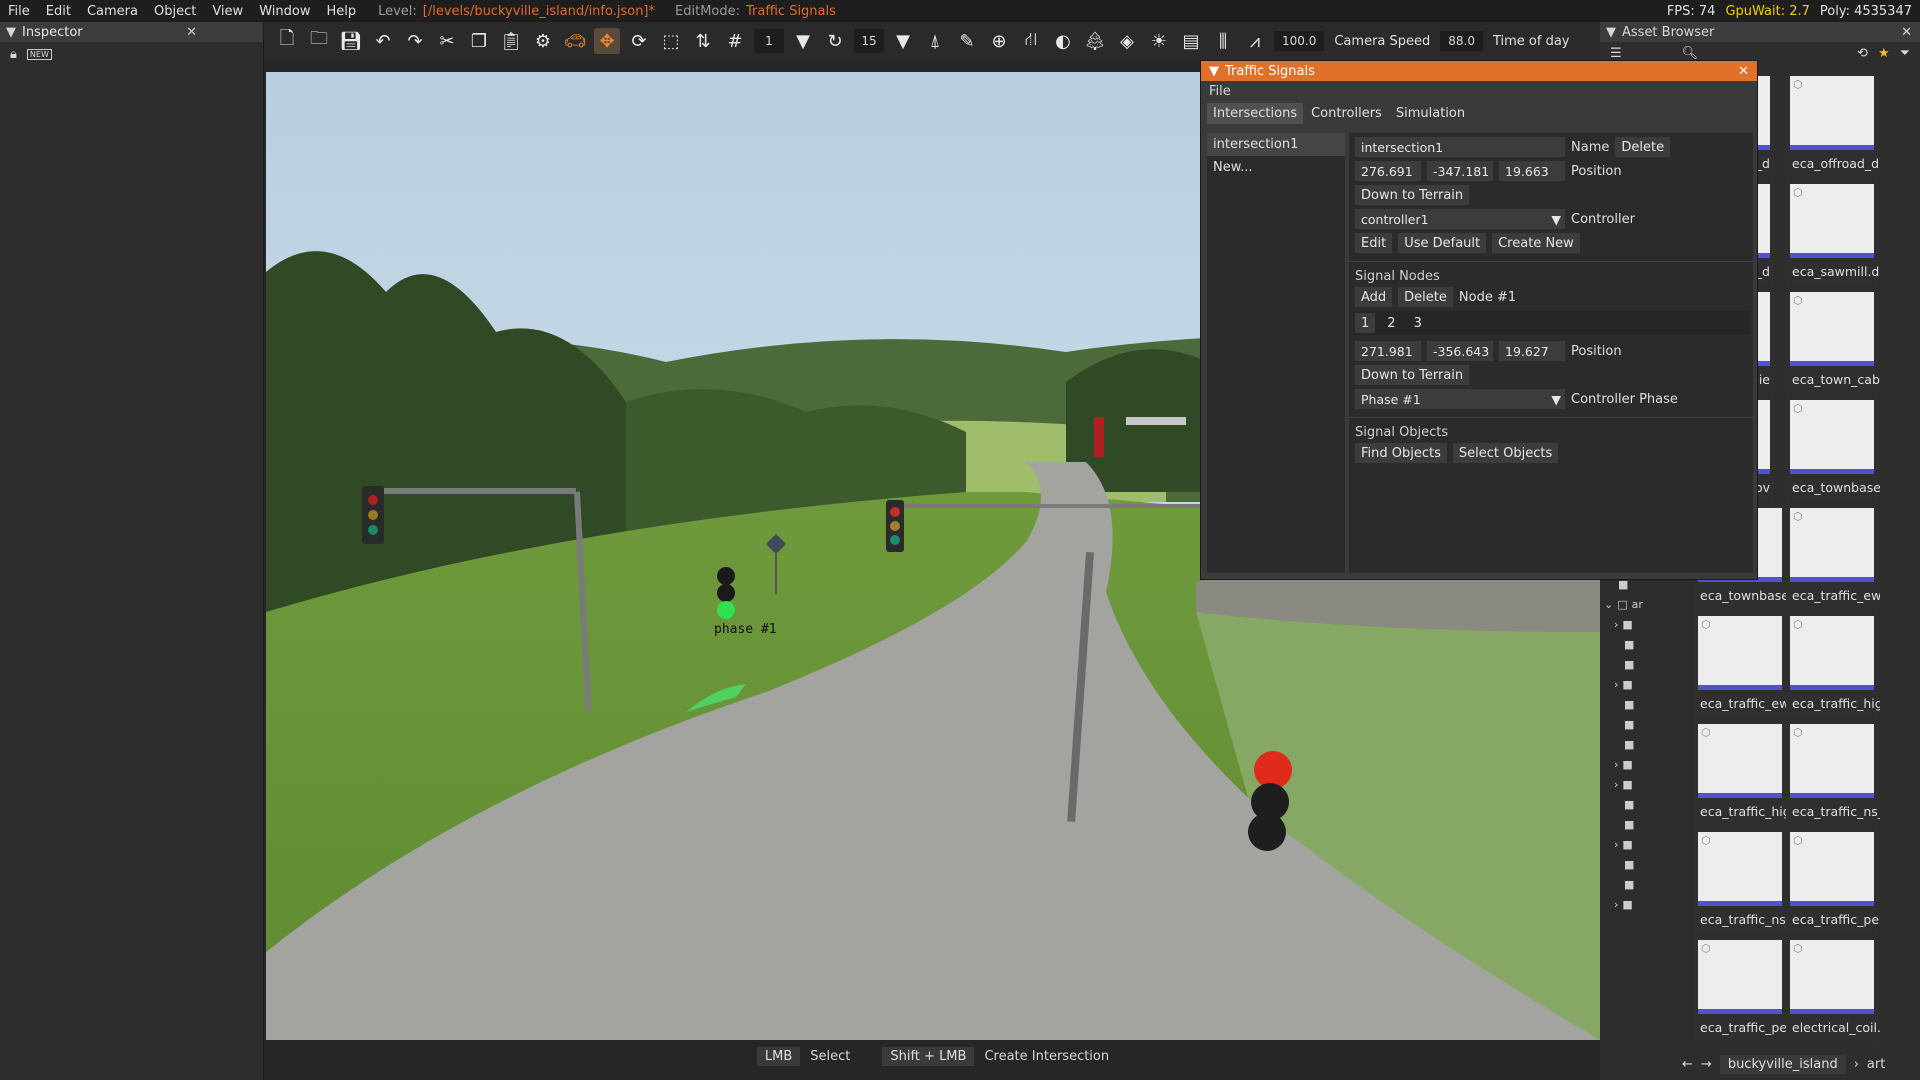  I want to click on menu-window: Window, so click(284, 11).